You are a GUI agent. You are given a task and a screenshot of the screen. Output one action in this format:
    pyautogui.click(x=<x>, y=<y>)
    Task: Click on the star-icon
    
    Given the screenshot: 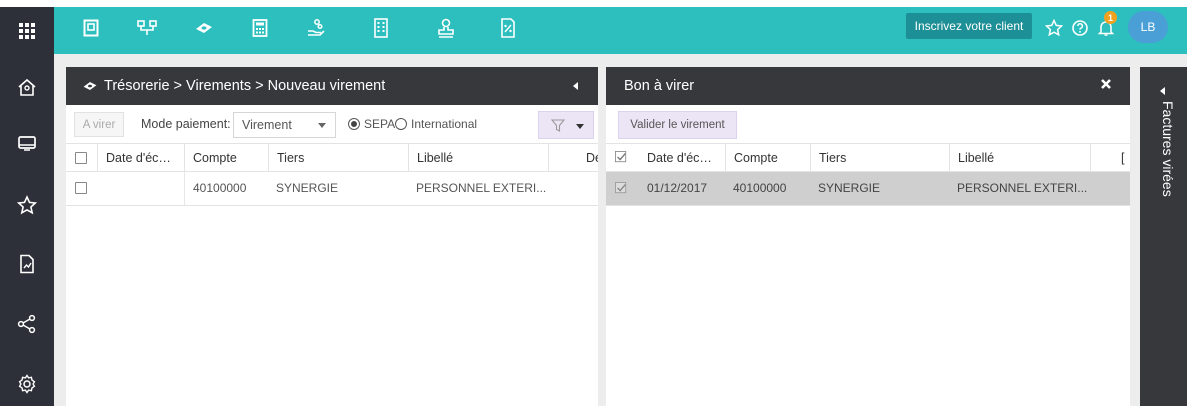 What is the action you would take?
    pyautogui.click(x=1054, y=28)
    